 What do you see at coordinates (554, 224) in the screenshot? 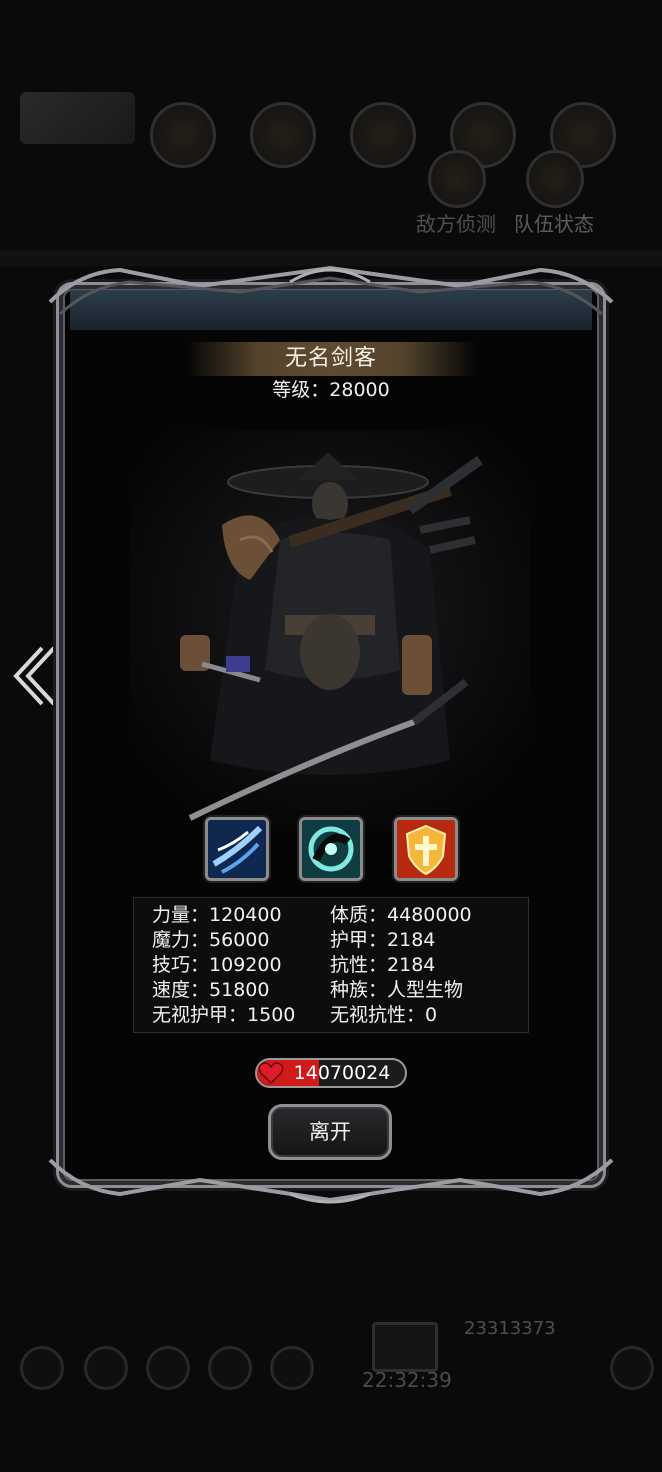
I see `team-status-label: 队伍状态` at bounding box center [554, 224].